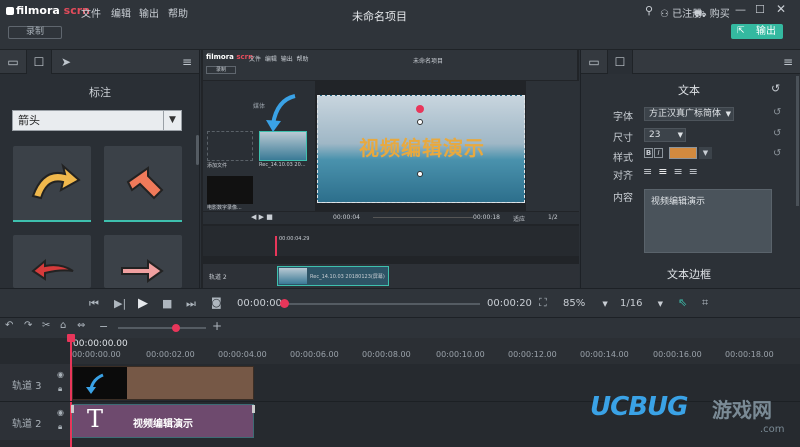 This screenshot has height=447, width=800. I want to click on zoom-out-icon: −, so click(103, 326).